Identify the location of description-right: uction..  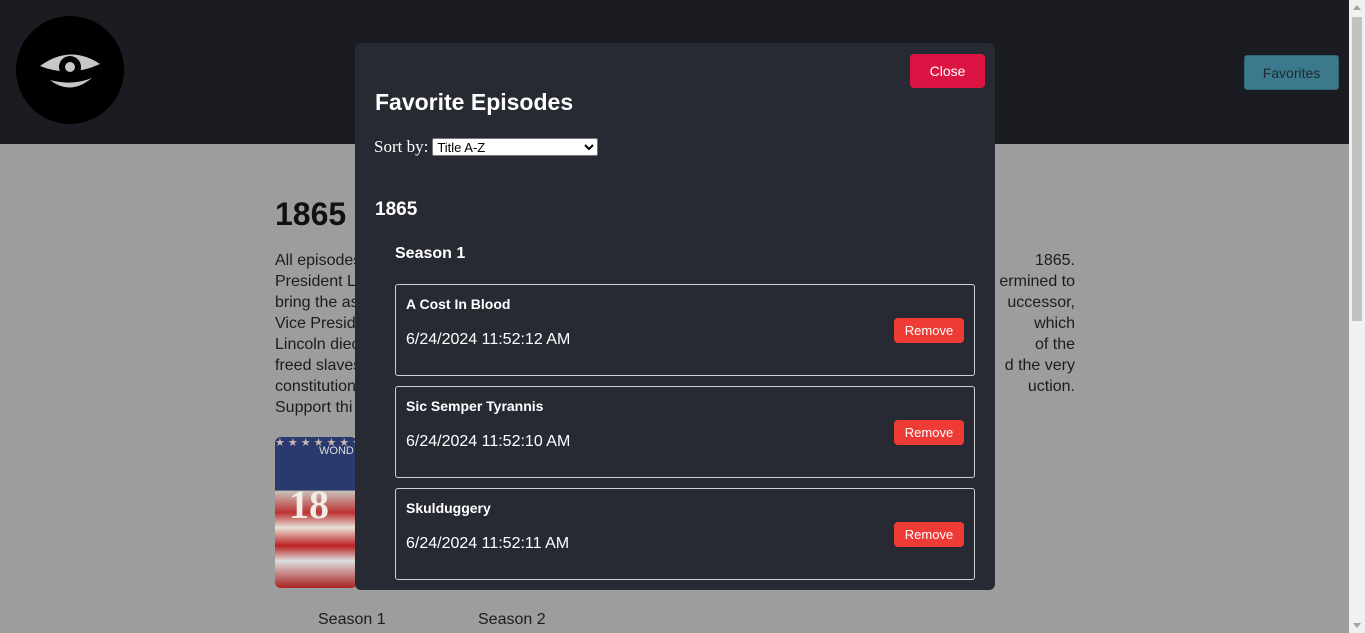
(1051, 386).